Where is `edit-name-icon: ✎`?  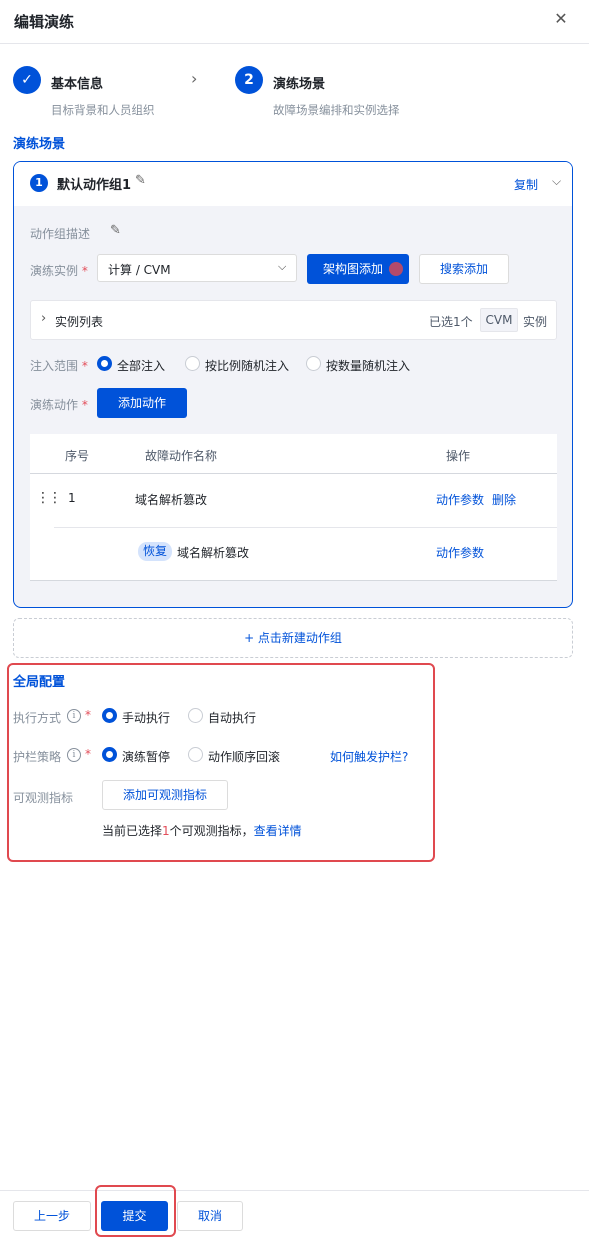
edit-name-icon: ✎ is located at coordinates (140, 180).